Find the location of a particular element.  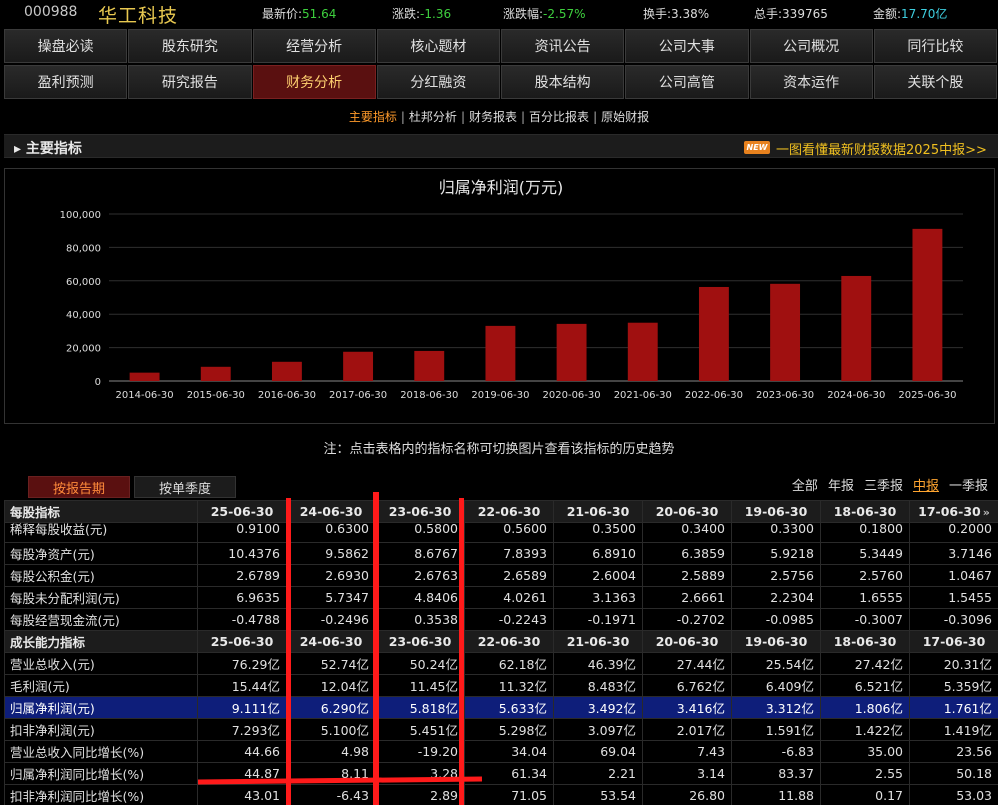

subtab-2: 财务报表 is located at coordinates (493, 117).